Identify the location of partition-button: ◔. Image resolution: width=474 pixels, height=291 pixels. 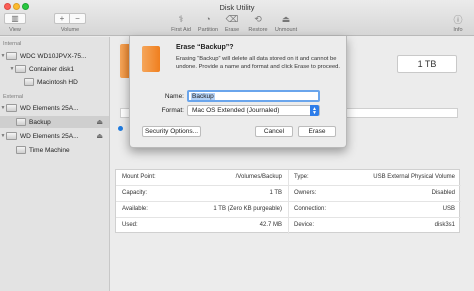
(208, 19).